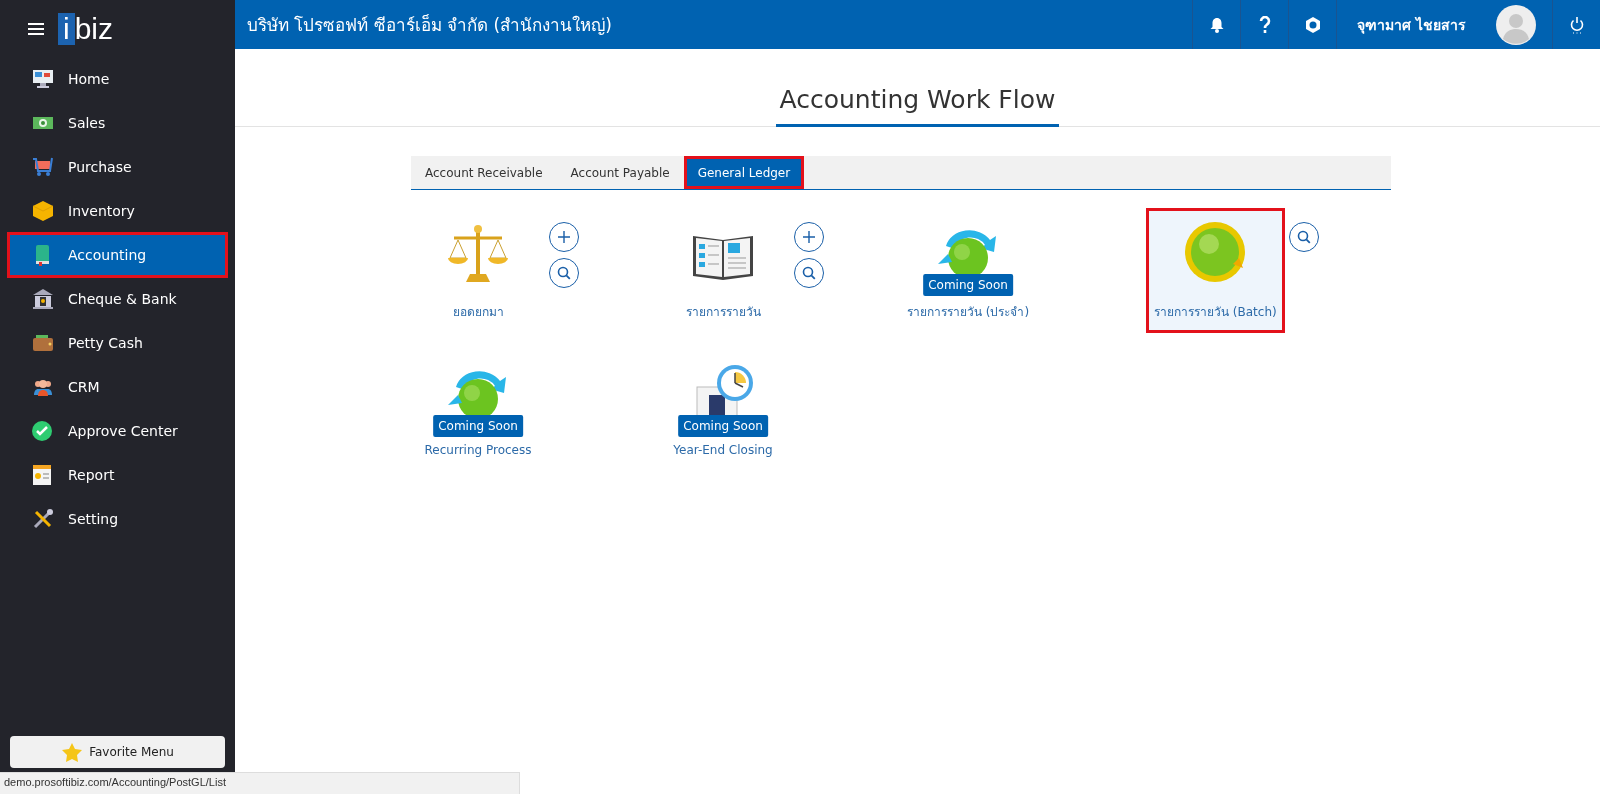  I want to click on logo-mark: i, so click(66, 28).